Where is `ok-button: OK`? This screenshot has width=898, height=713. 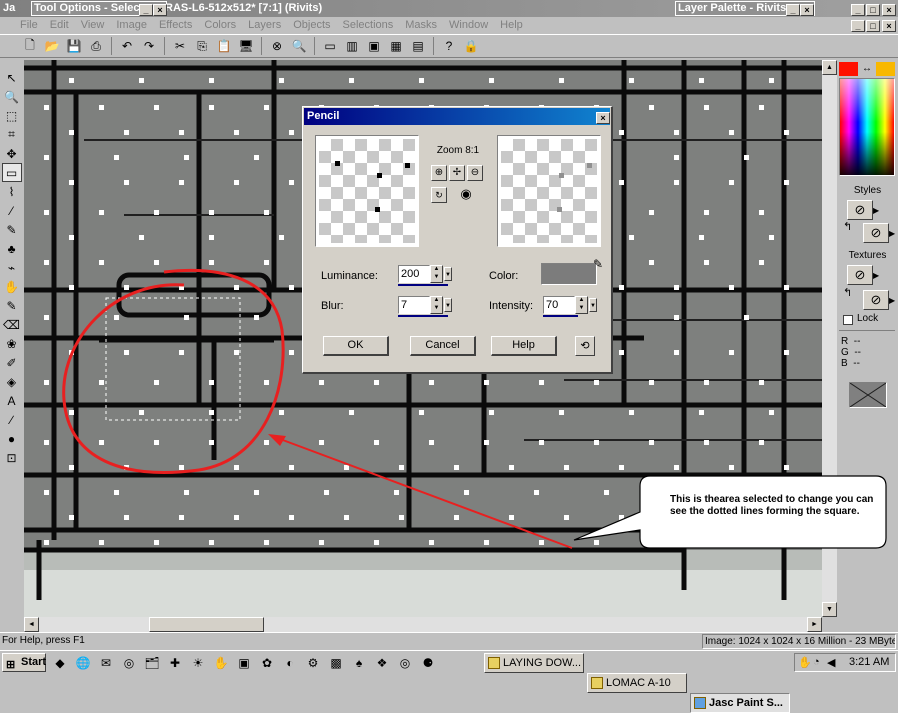
ok-button: OK is located at coordinates (356, 346).